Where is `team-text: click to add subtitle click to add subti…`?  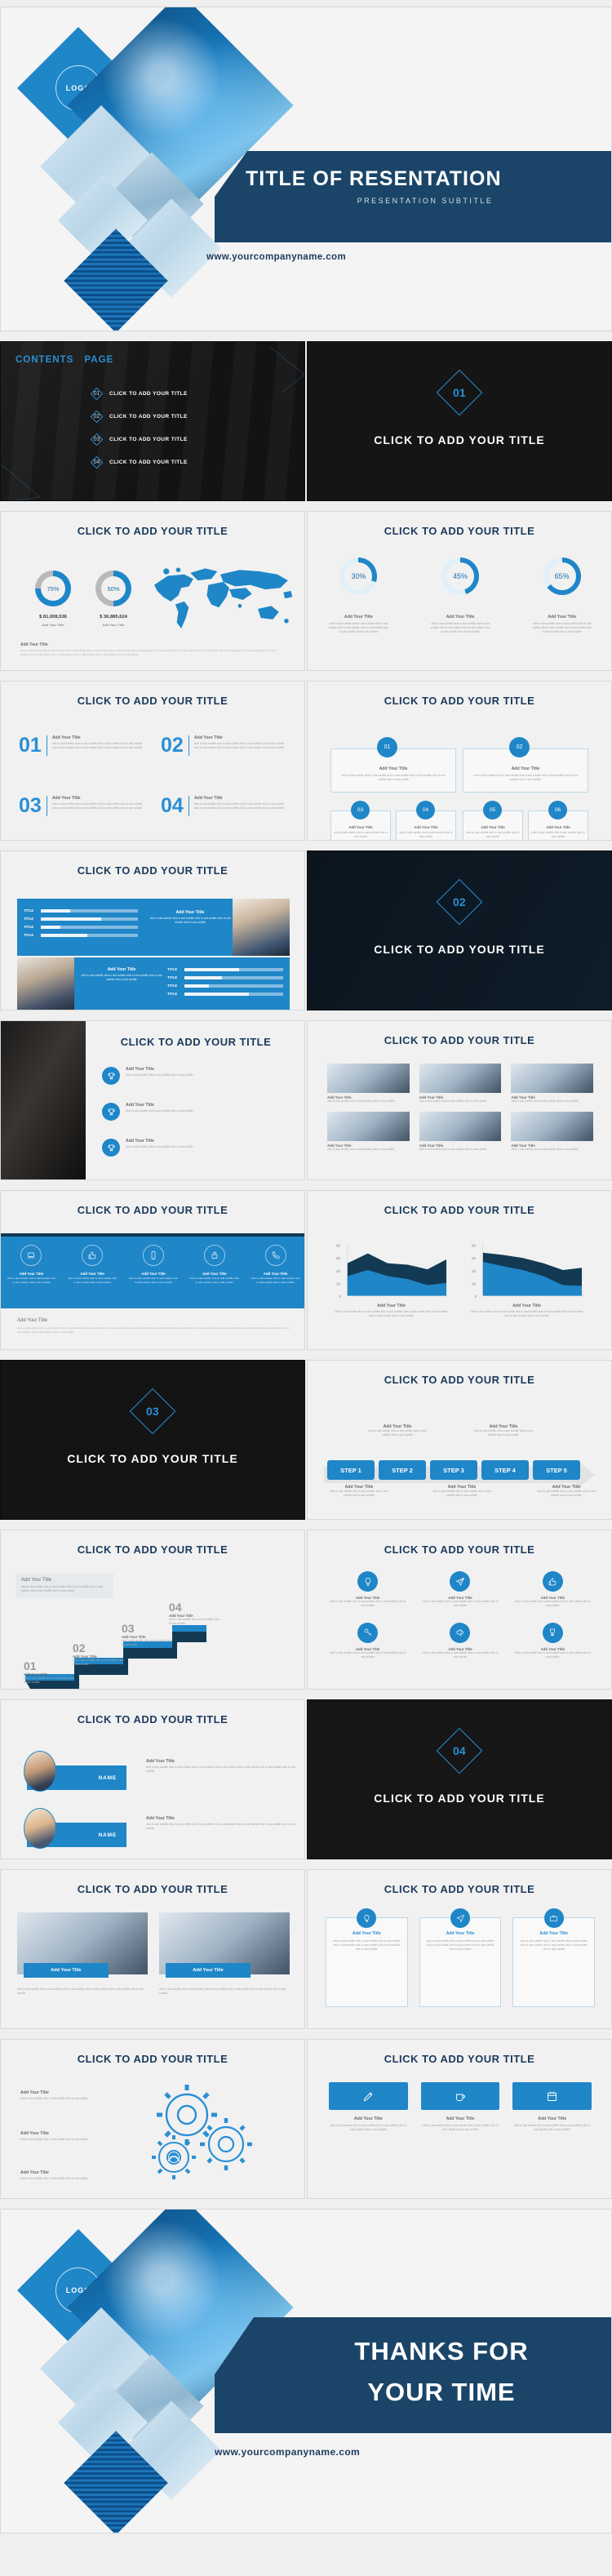
team-text: click to add subtitle click to add subti… is located at coordinates (545, 1149).